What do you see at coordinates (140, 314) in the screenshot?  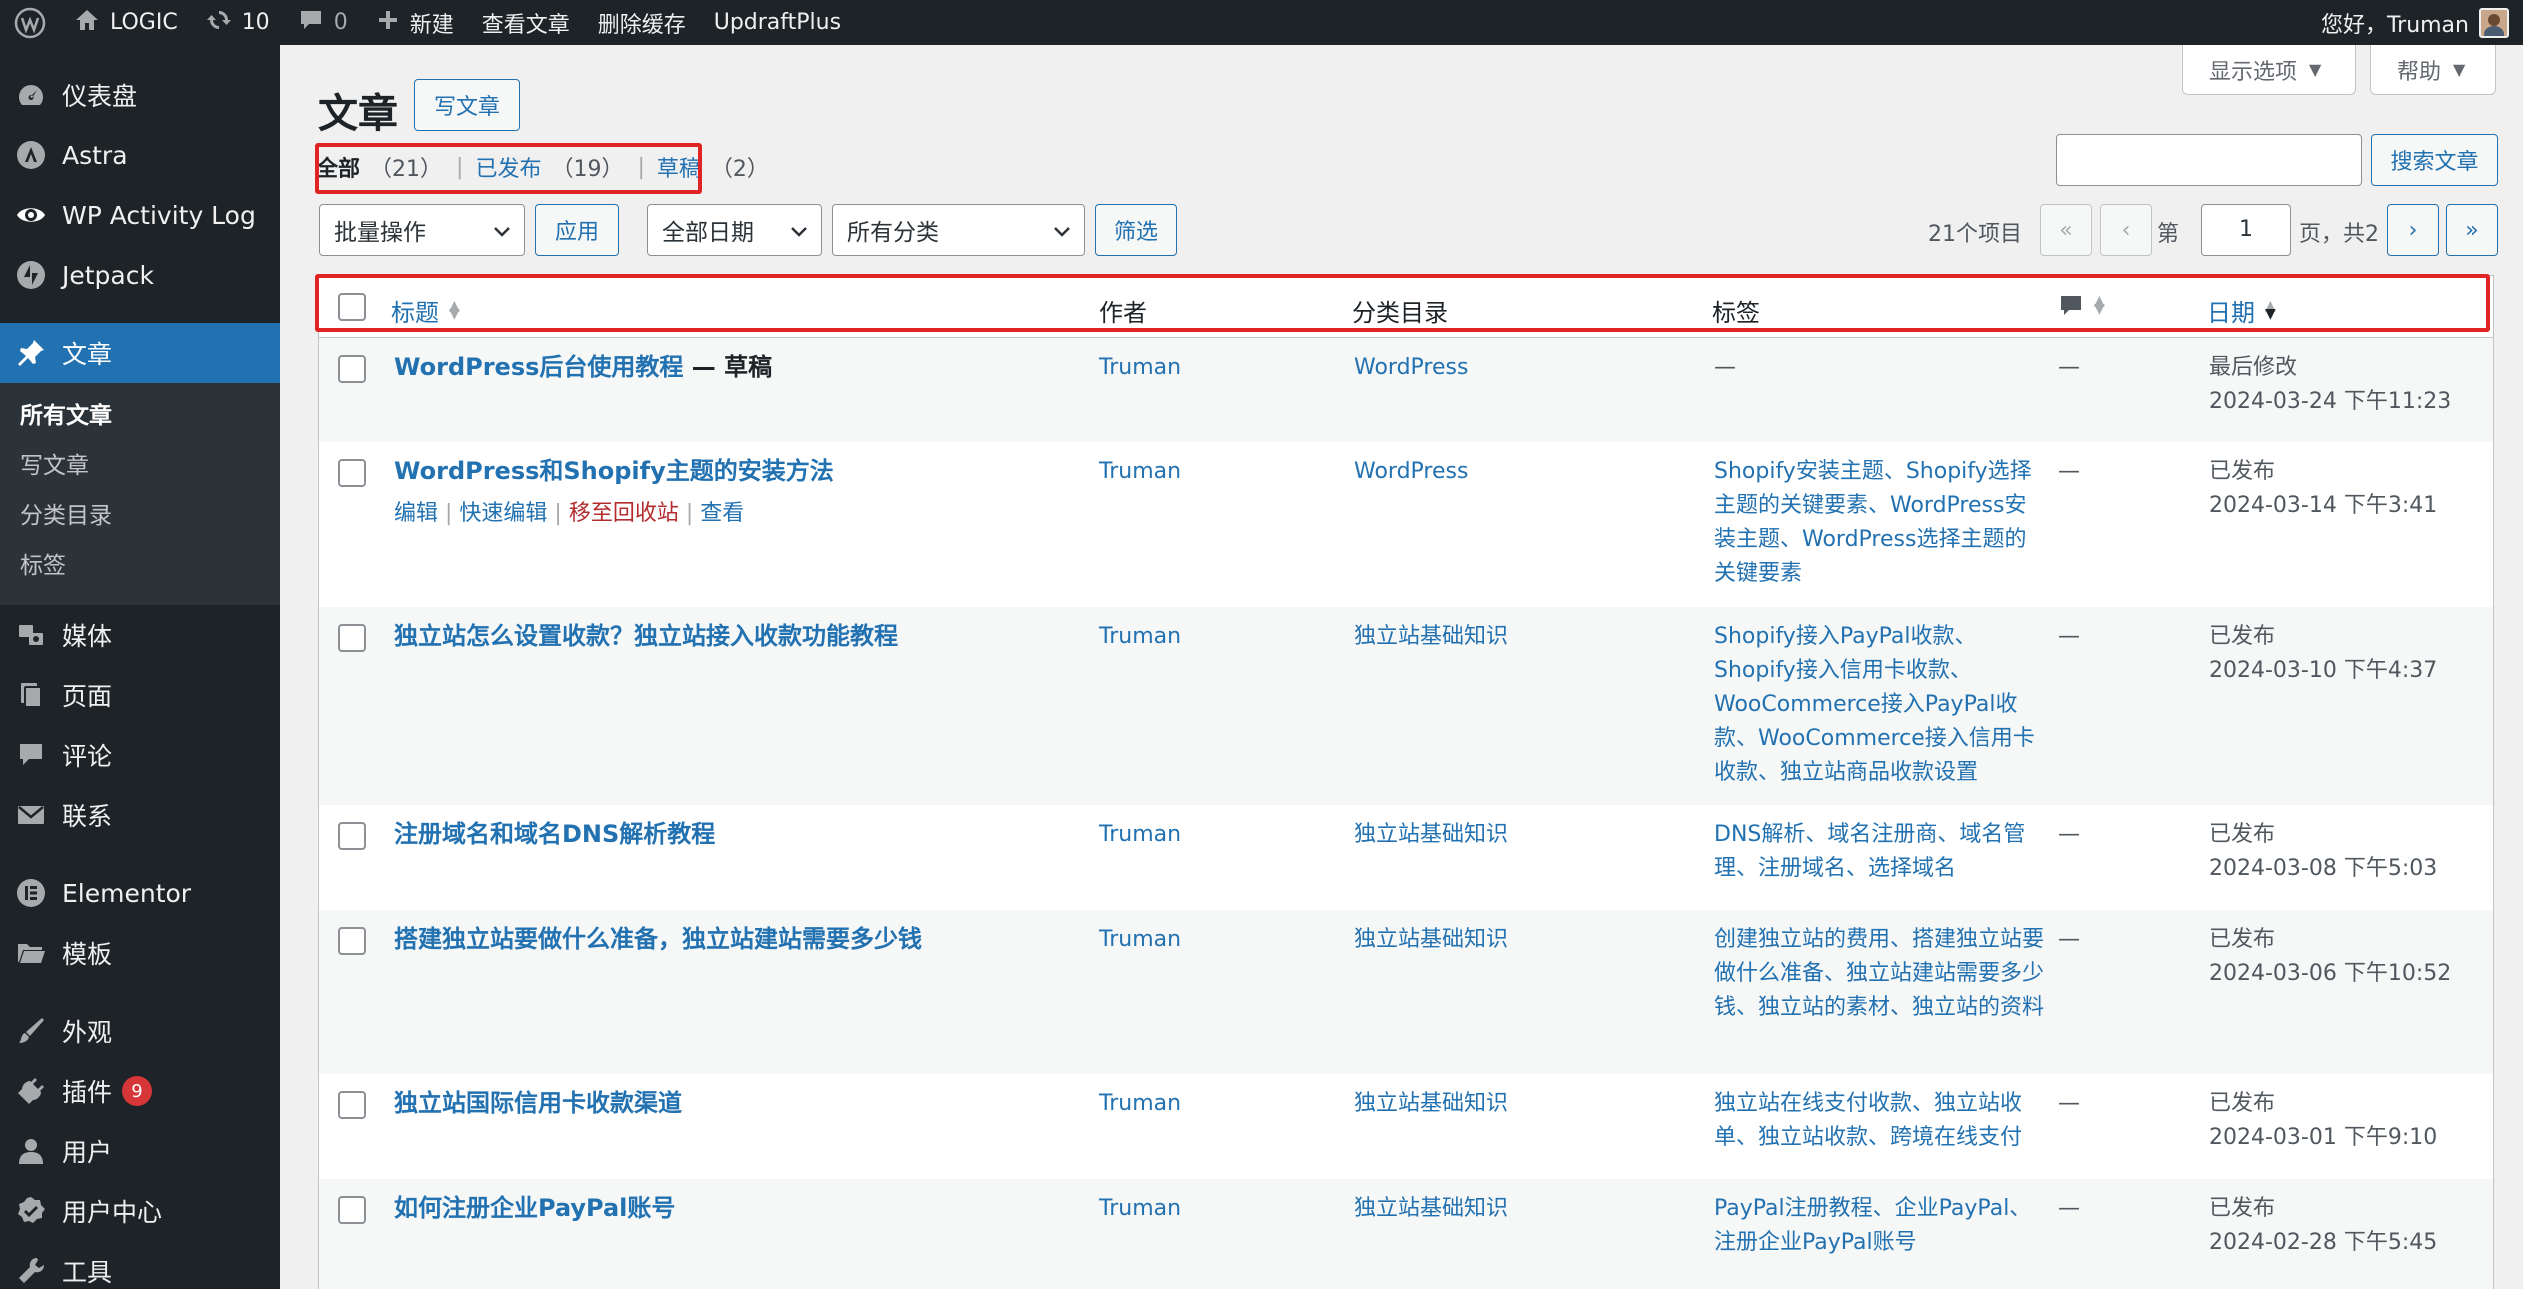 I see `sidebar-separator` at bounding box center [140, 314].